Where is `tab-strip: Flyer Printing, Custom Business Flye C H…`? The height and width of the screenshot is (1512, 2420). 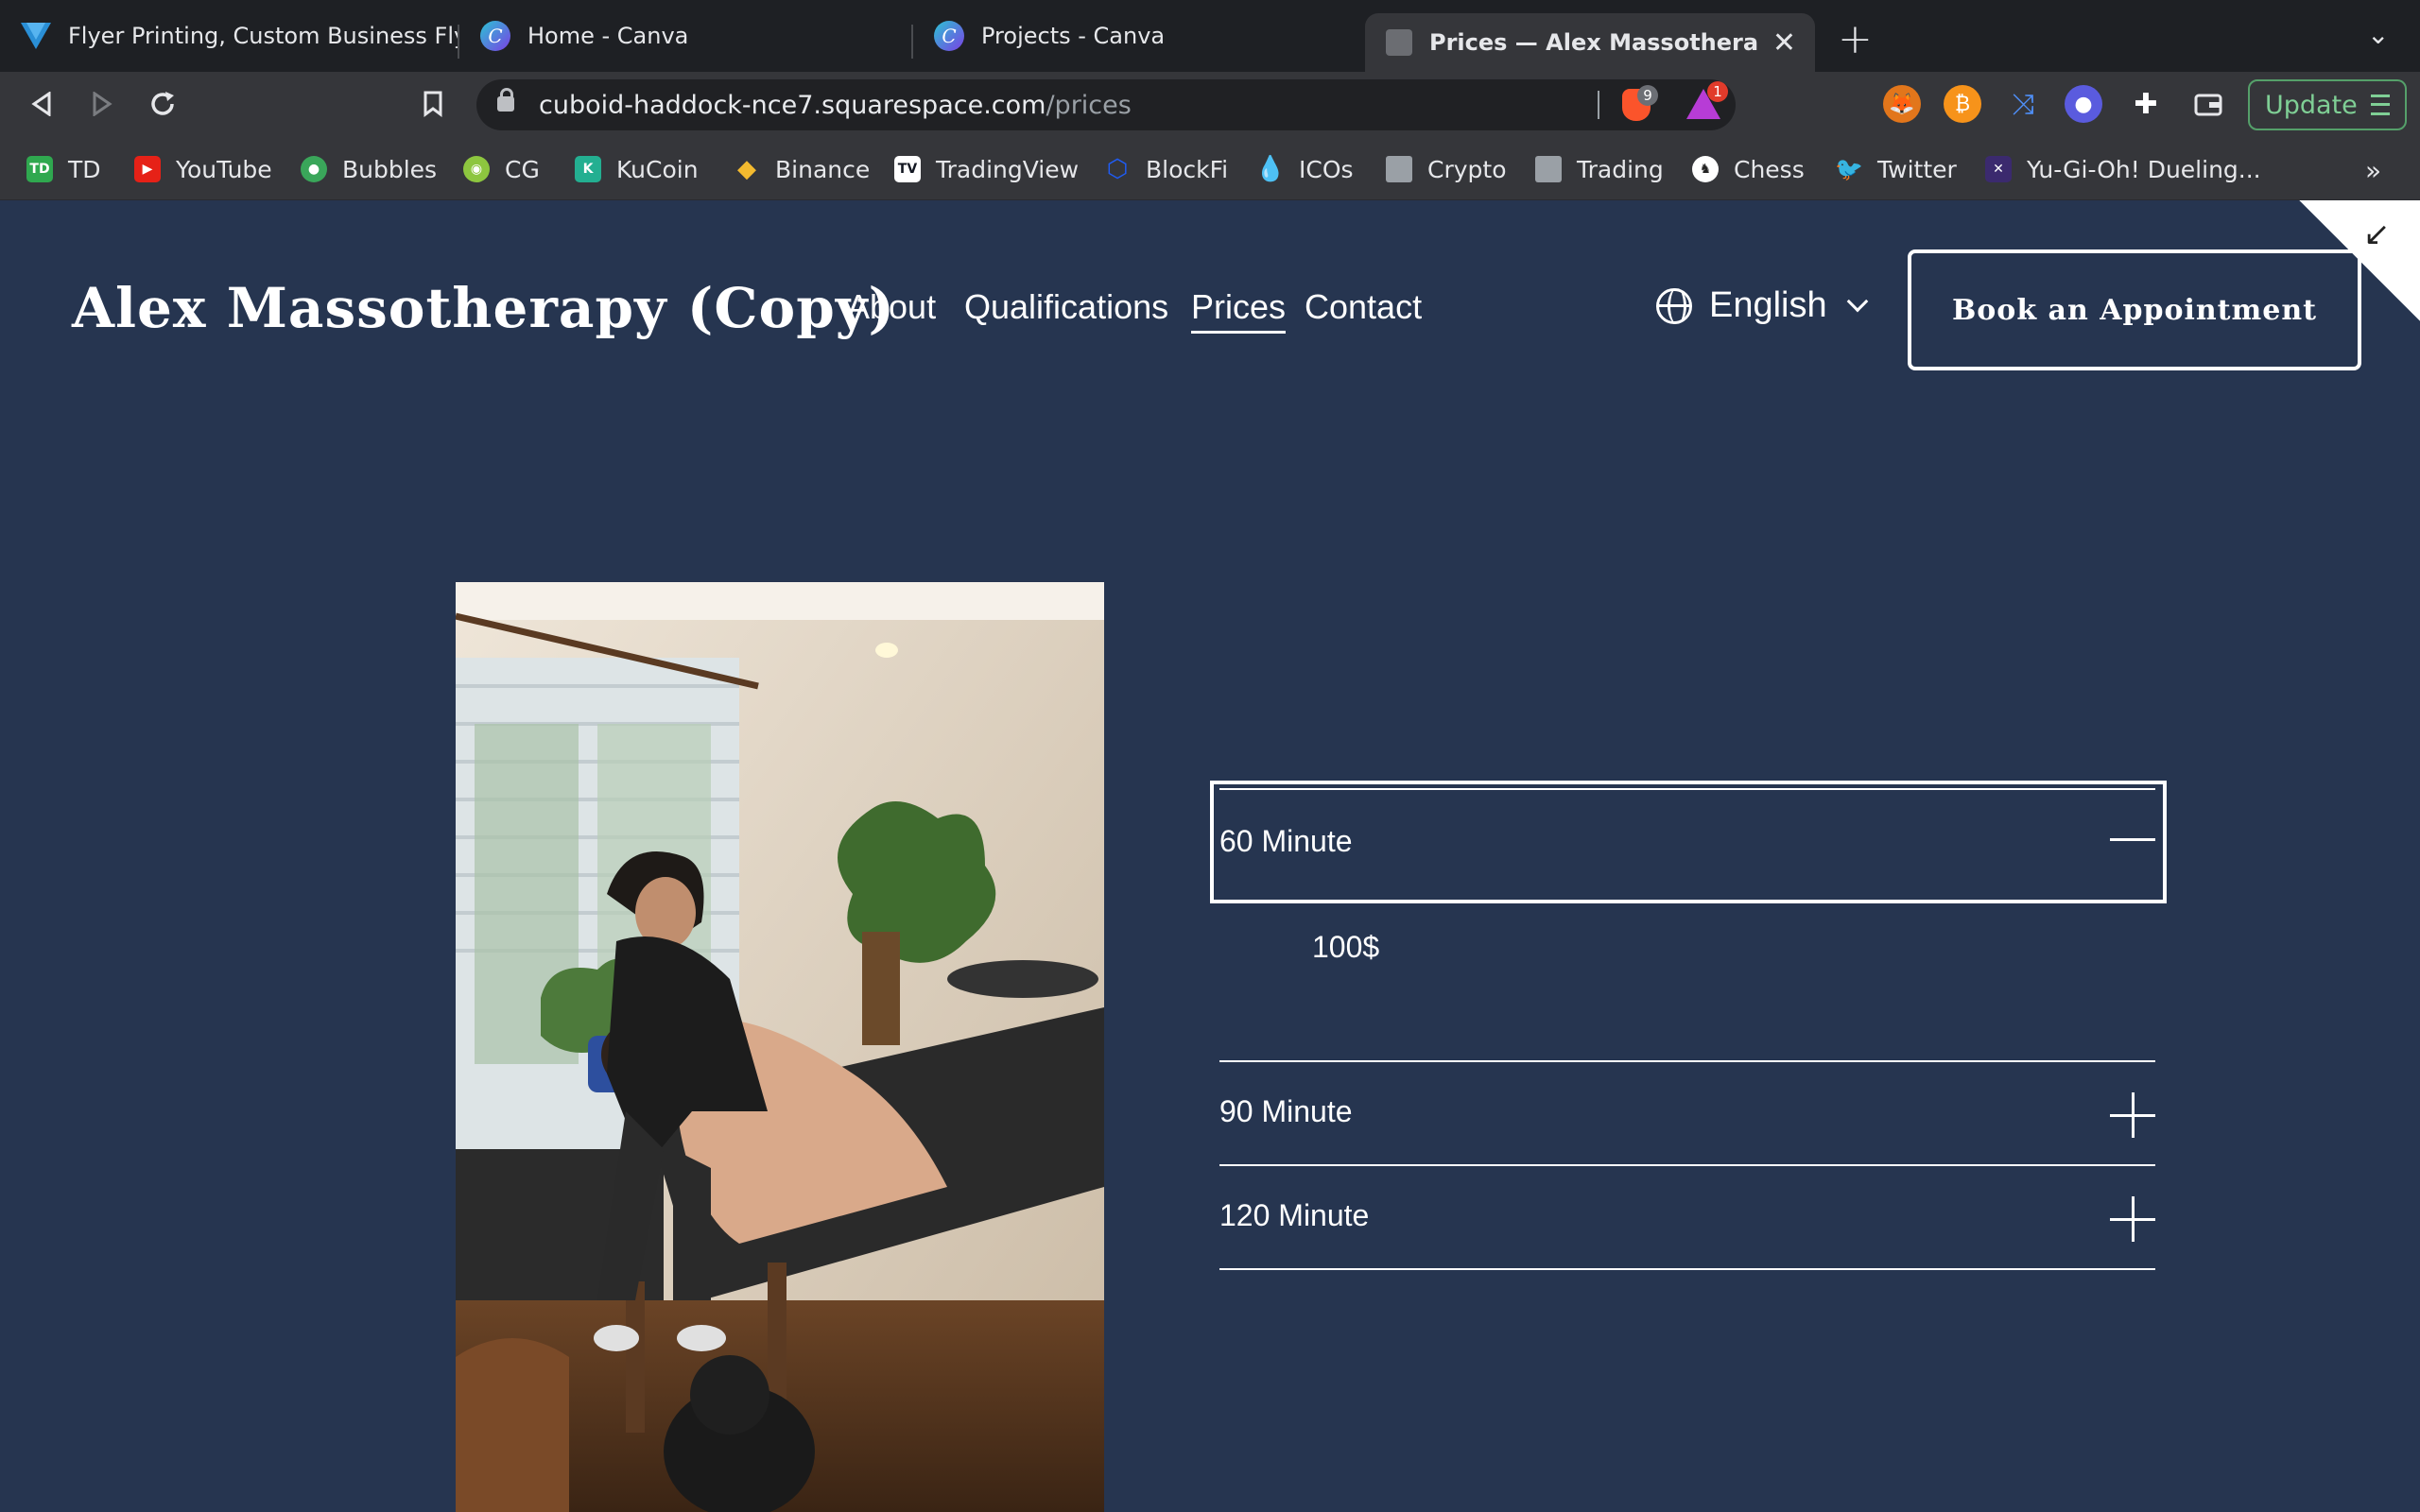 tab-strip: Flyer Printing, Custom Business Flye C H… is located at coordinates (1210, 36).